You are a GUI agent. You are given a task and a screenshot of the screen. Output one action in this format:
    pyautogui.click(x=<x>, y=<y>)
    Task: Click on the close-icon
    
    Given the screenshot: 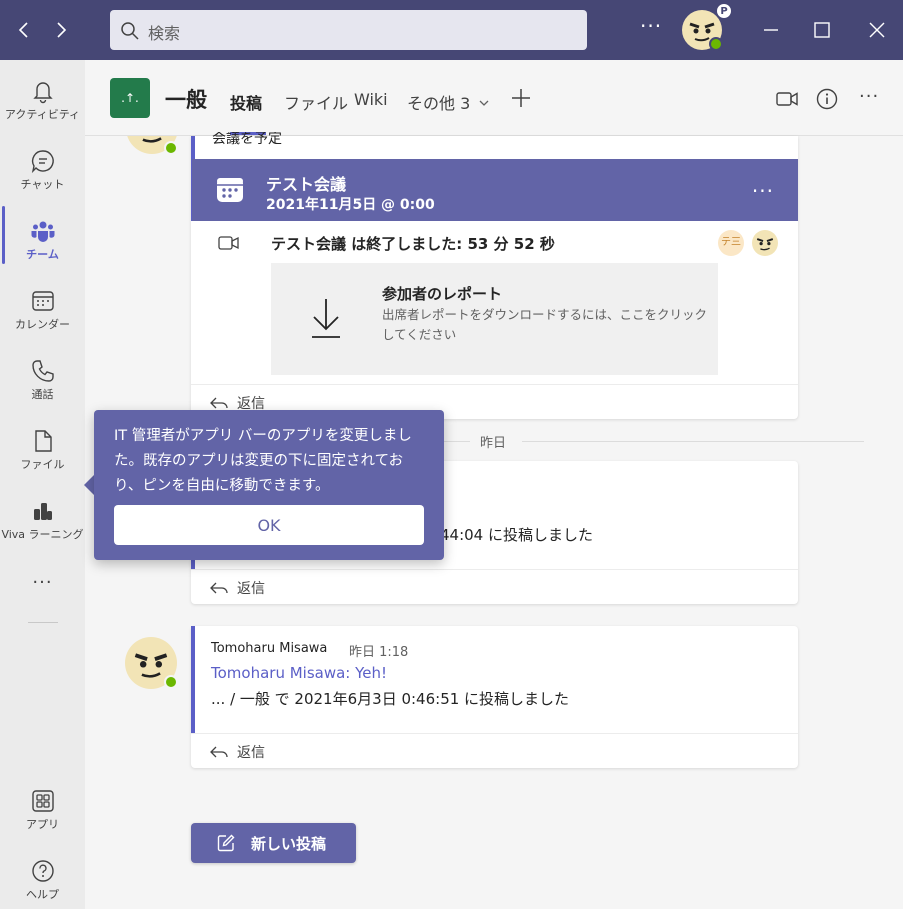 What is the action you would take?
    pyautogui.click(x=877, y=30)
    